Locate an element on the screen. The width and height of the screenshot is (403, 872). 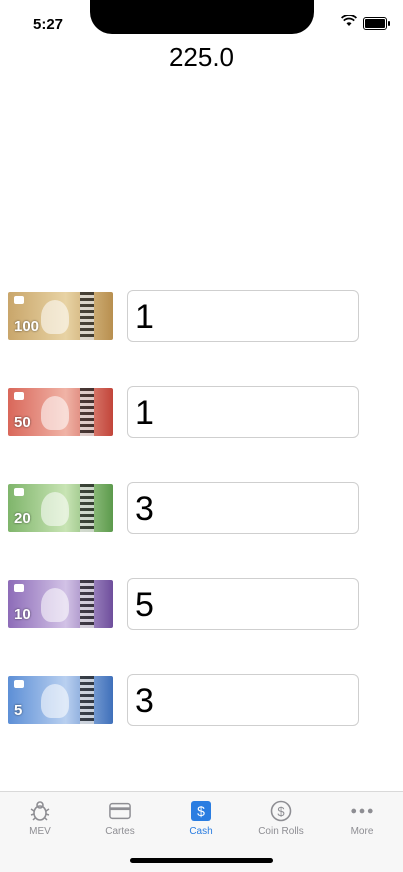
bill-row-50: 50 1 is located at coordinates (183, 412).